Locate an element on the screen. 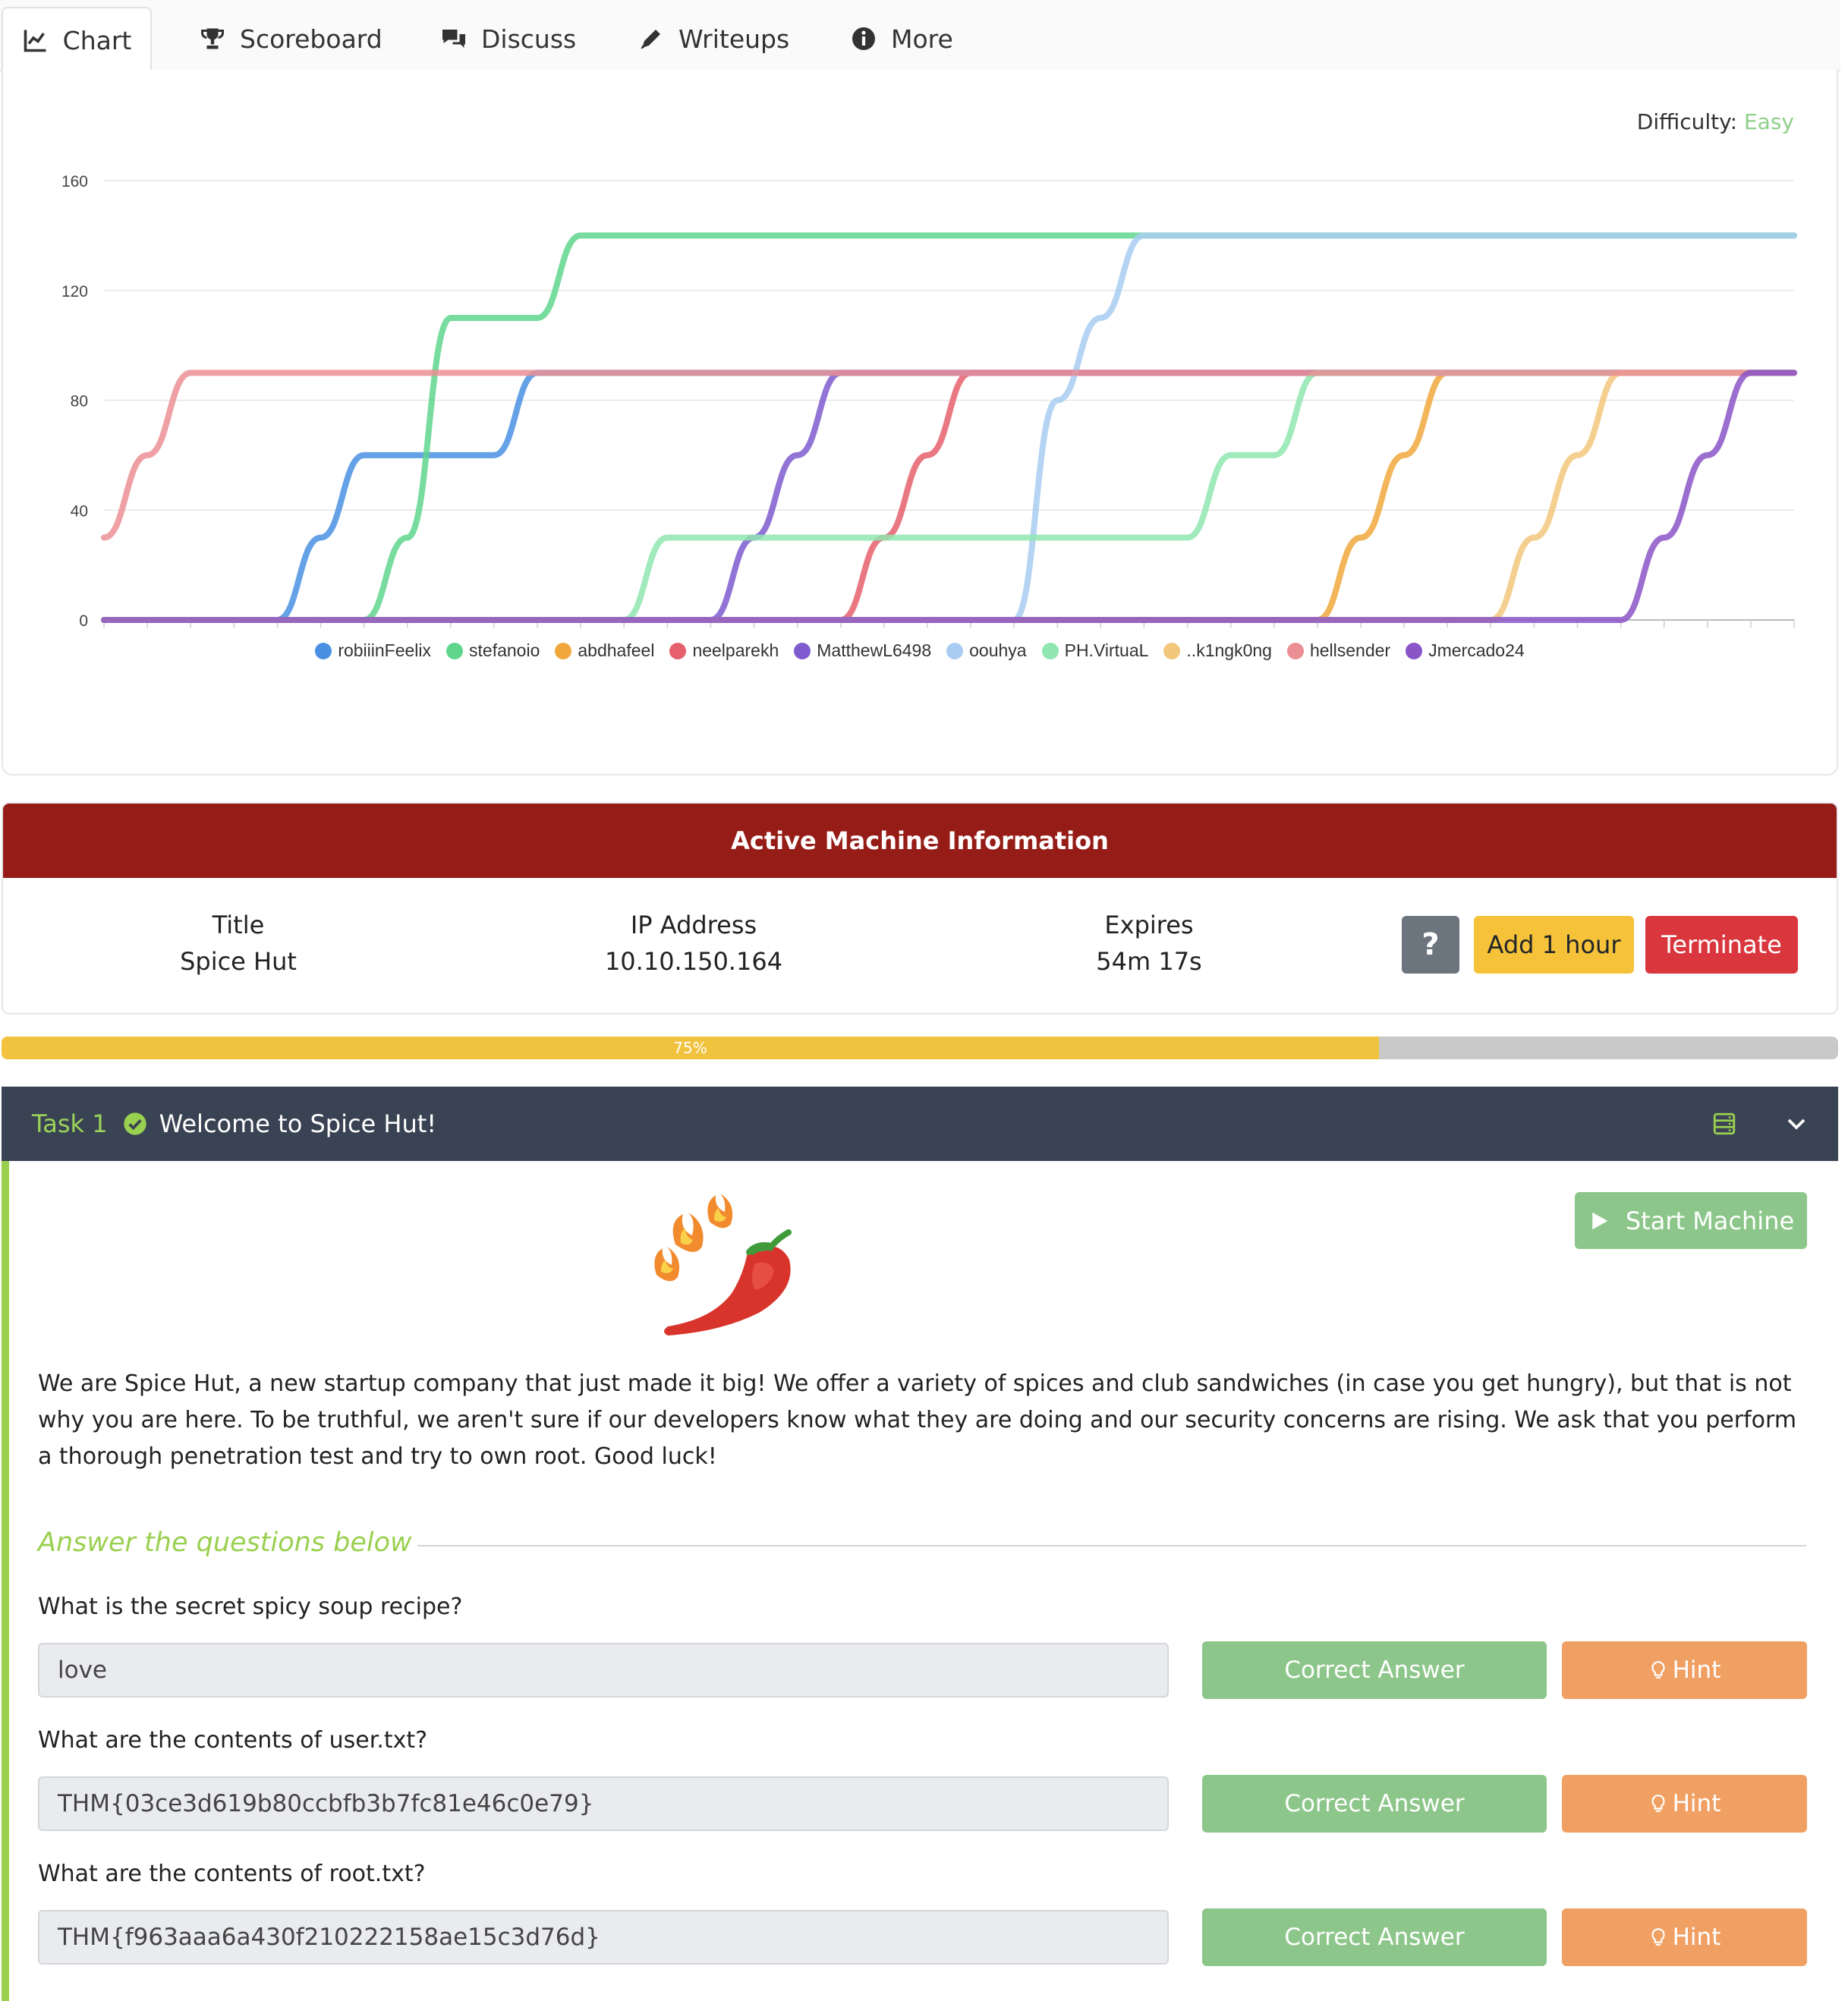 The image size is (1848, 2001). question-2: What are the contents of user.txt? is located at coordinates (233, 1741).